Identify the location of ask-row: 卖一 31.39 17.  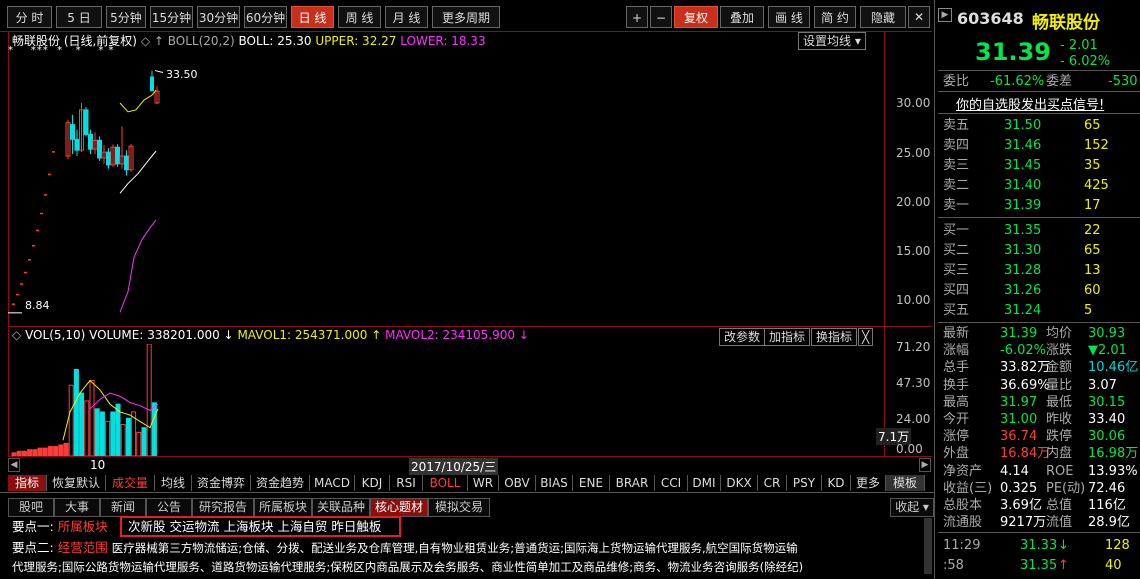
(1040, 205).